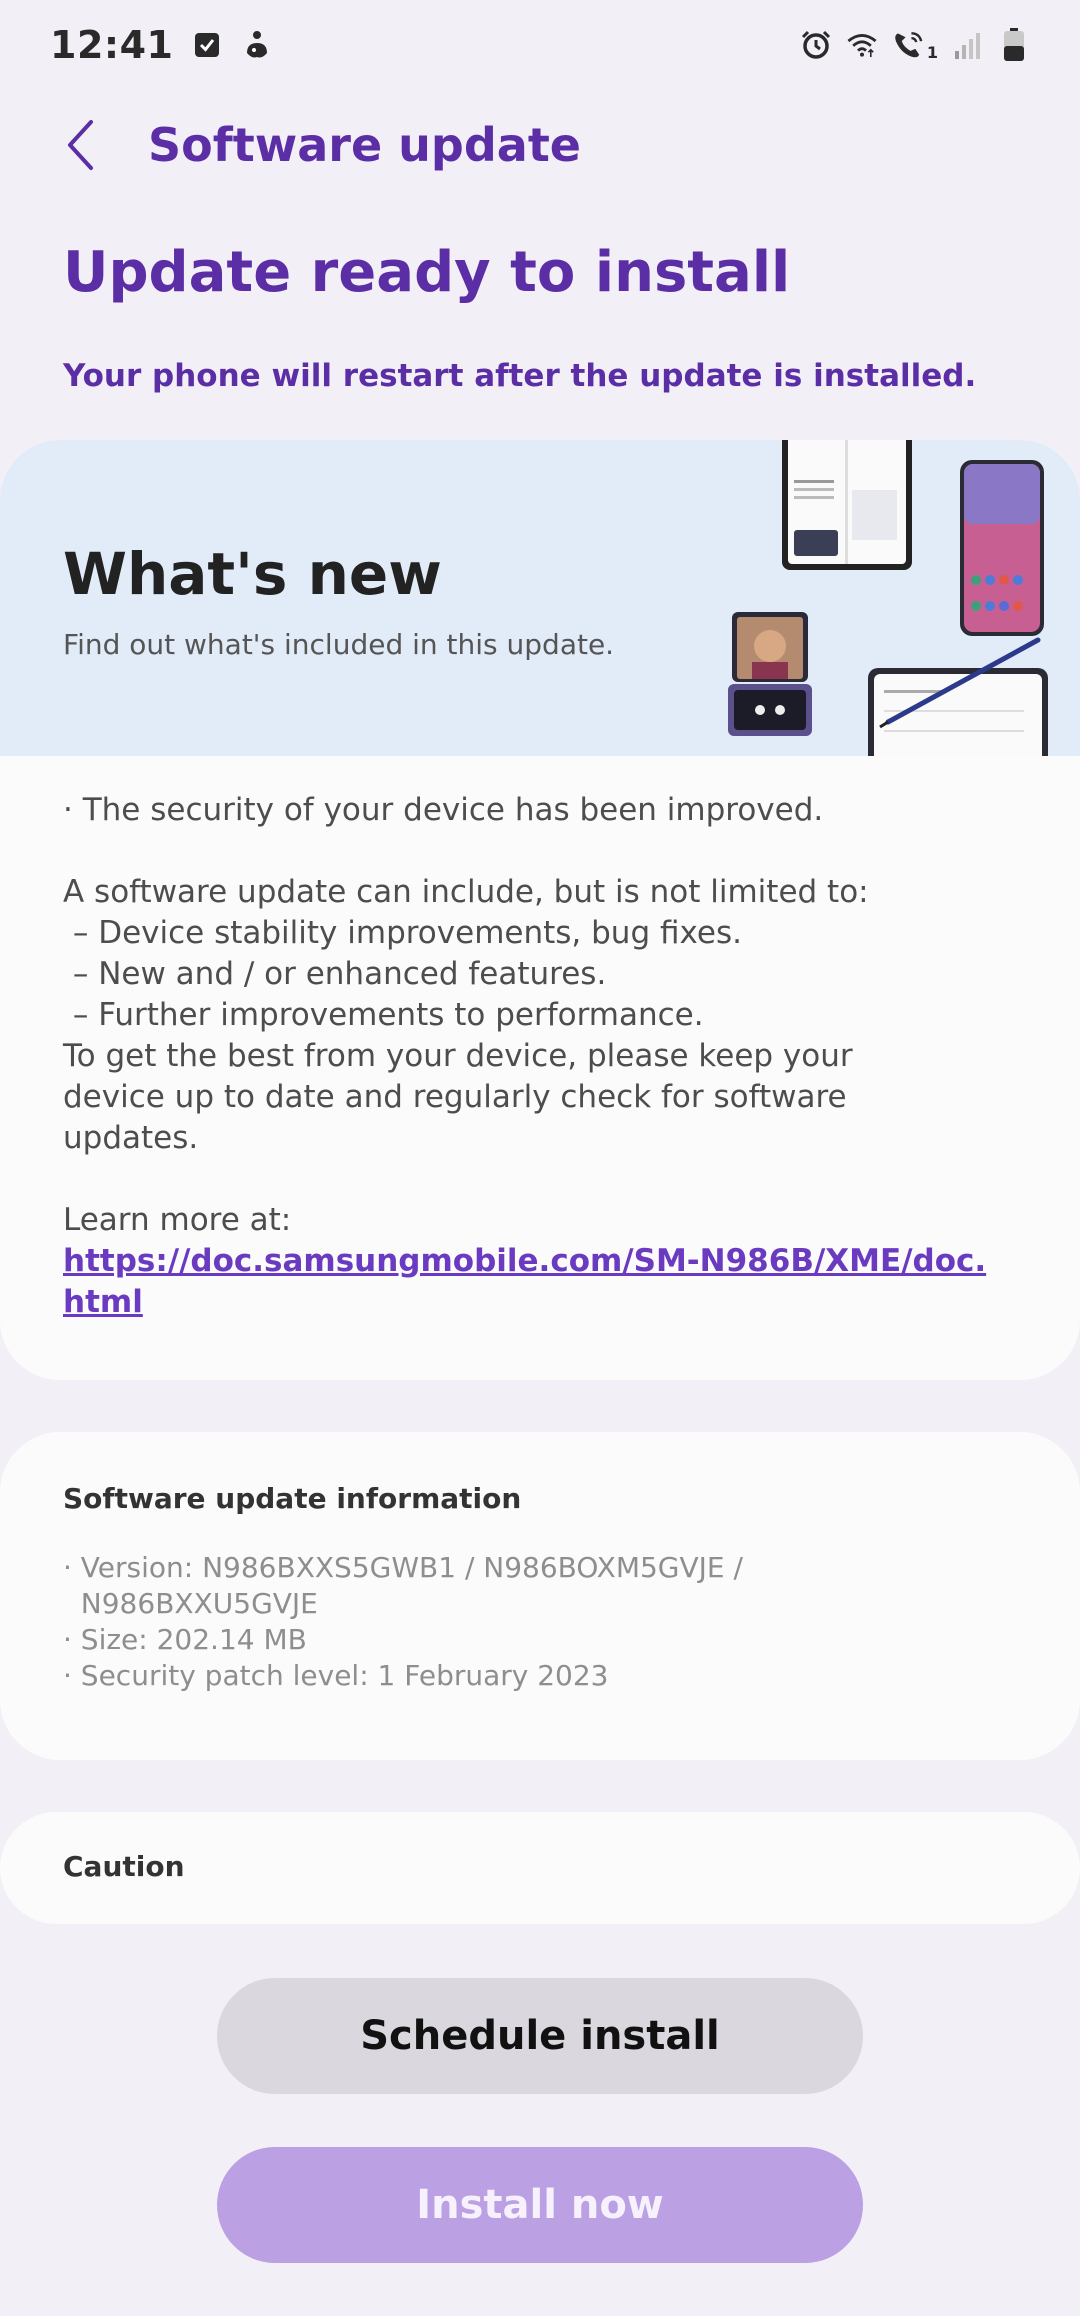 The image size is (1080, 2316). What do you see at coordinates (336, 1675) in the screenshot?
I see `security-patch-line: · Security patch level: 1 February 2023` at bounding box center [336, 1675].